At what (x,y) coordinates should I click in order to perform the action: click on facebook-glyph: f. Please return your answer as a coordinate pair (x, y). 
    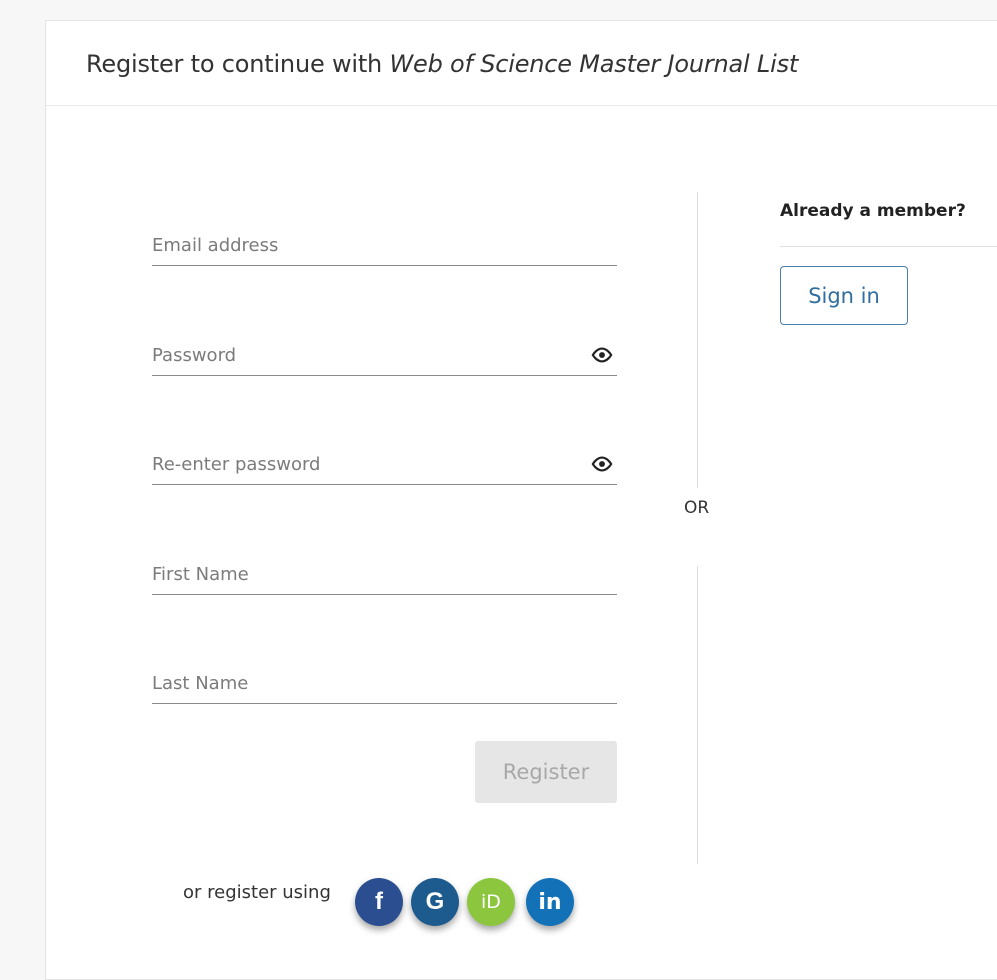
    Looking at the image, I should click on (379, 901).